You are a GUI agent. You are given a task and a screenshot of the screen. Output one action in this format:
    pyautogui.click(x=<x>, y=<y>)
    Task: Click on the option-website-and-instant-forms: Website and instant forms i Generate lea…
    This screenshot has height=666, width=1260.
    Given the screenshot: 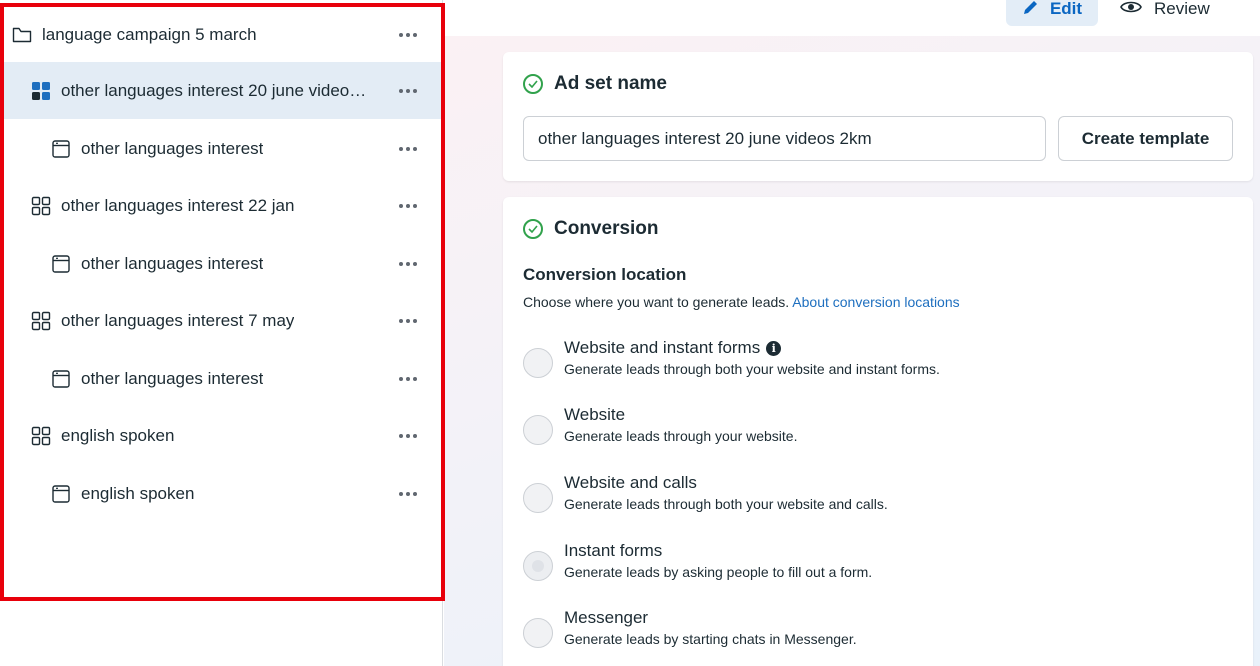 What is the action you would take?
    pyautogui.click(x=873, y=366)
    